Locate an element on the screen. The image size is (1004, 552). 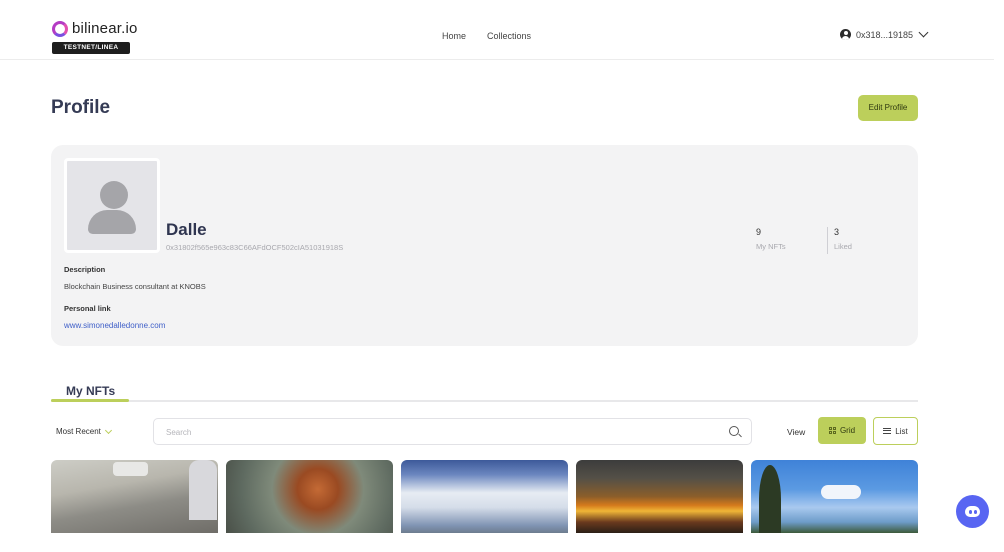
personal-link: www.simonedalledonne.com is located at coordinates (114, 325).